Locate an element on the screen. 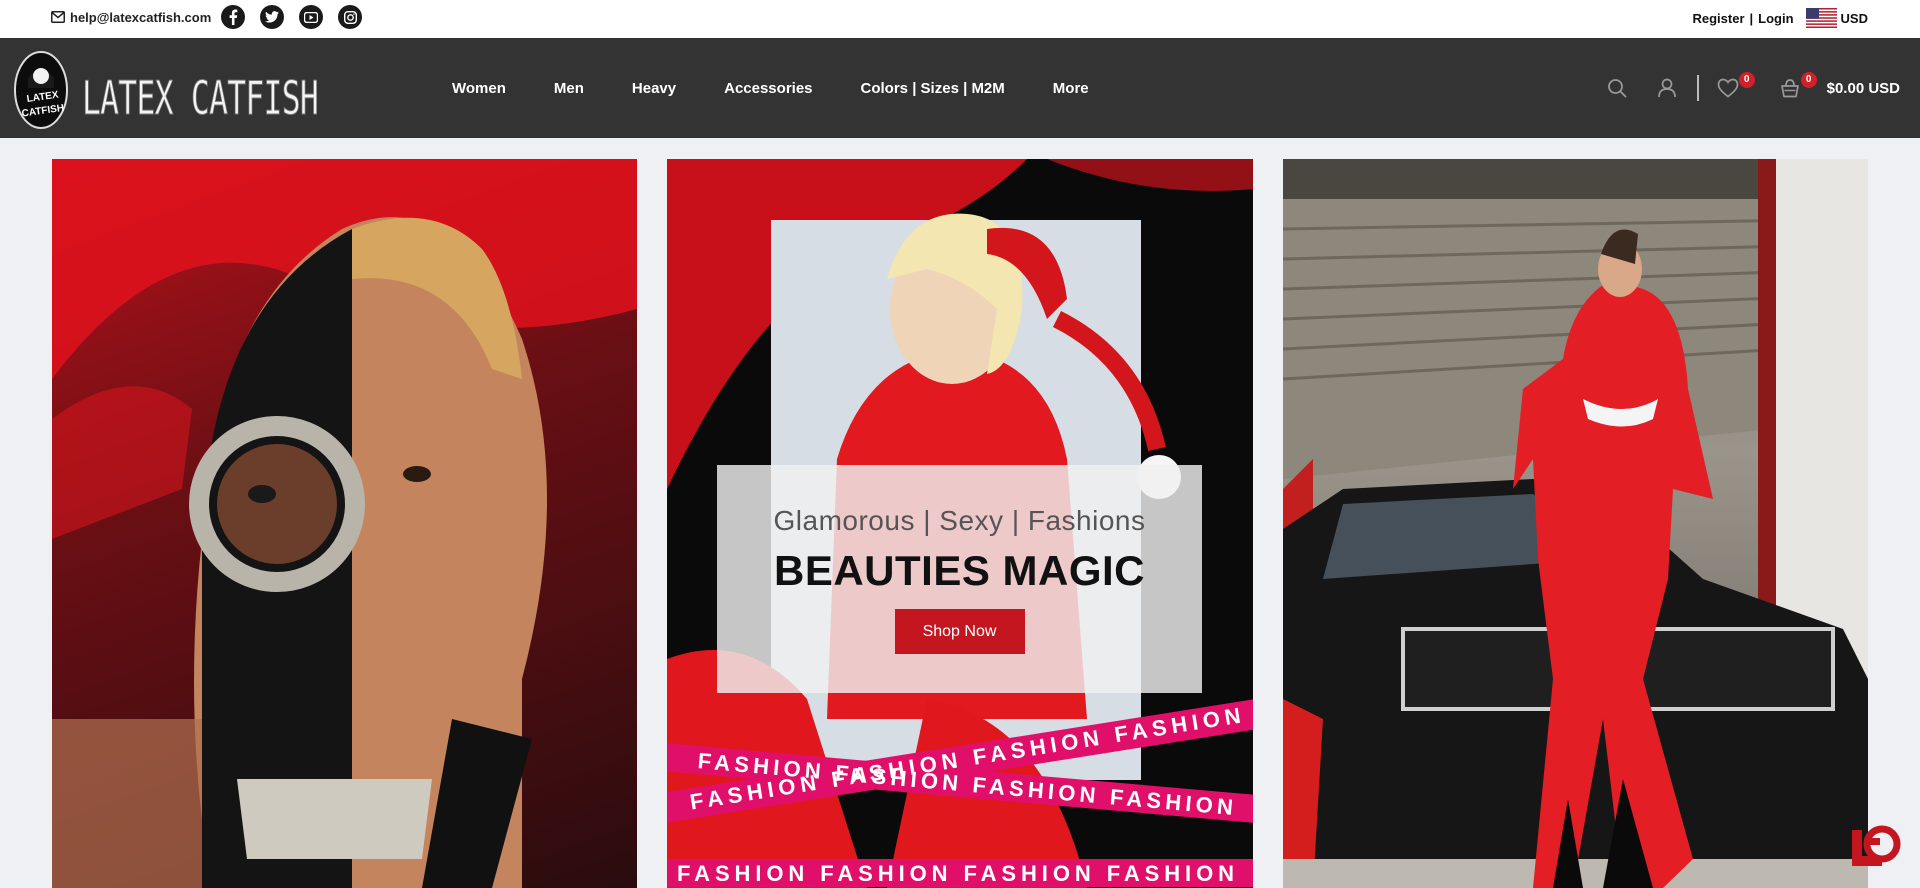 The width and height of the screenshot is (1920, 888). nav-heavy: Heavy is located at coordinates (654, 88).